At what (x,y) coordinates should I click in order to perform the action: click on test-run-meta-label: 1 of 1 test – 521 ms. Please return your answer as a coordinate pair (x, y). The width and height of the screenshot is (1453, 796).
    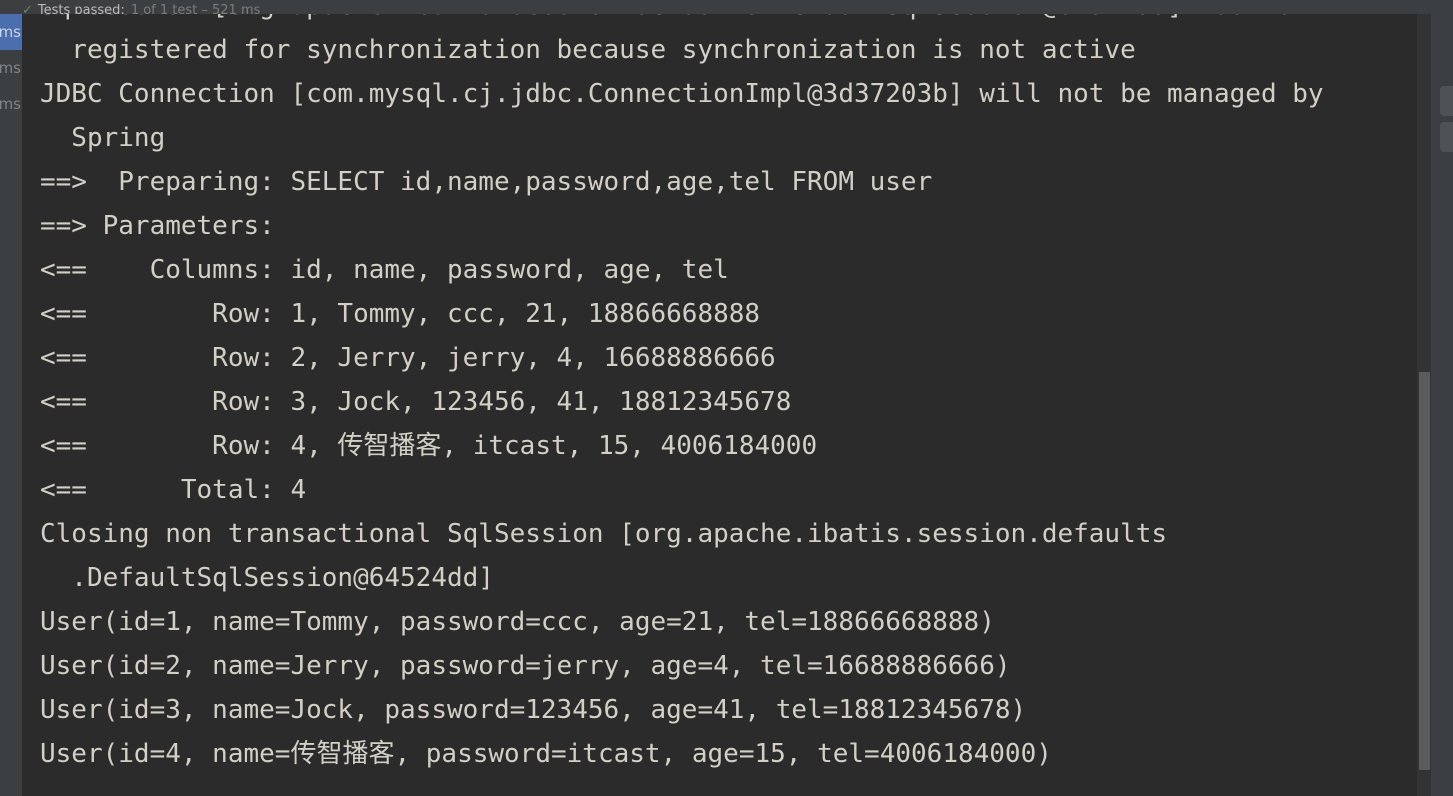
    Looking at the image, I should click on (195, 8).